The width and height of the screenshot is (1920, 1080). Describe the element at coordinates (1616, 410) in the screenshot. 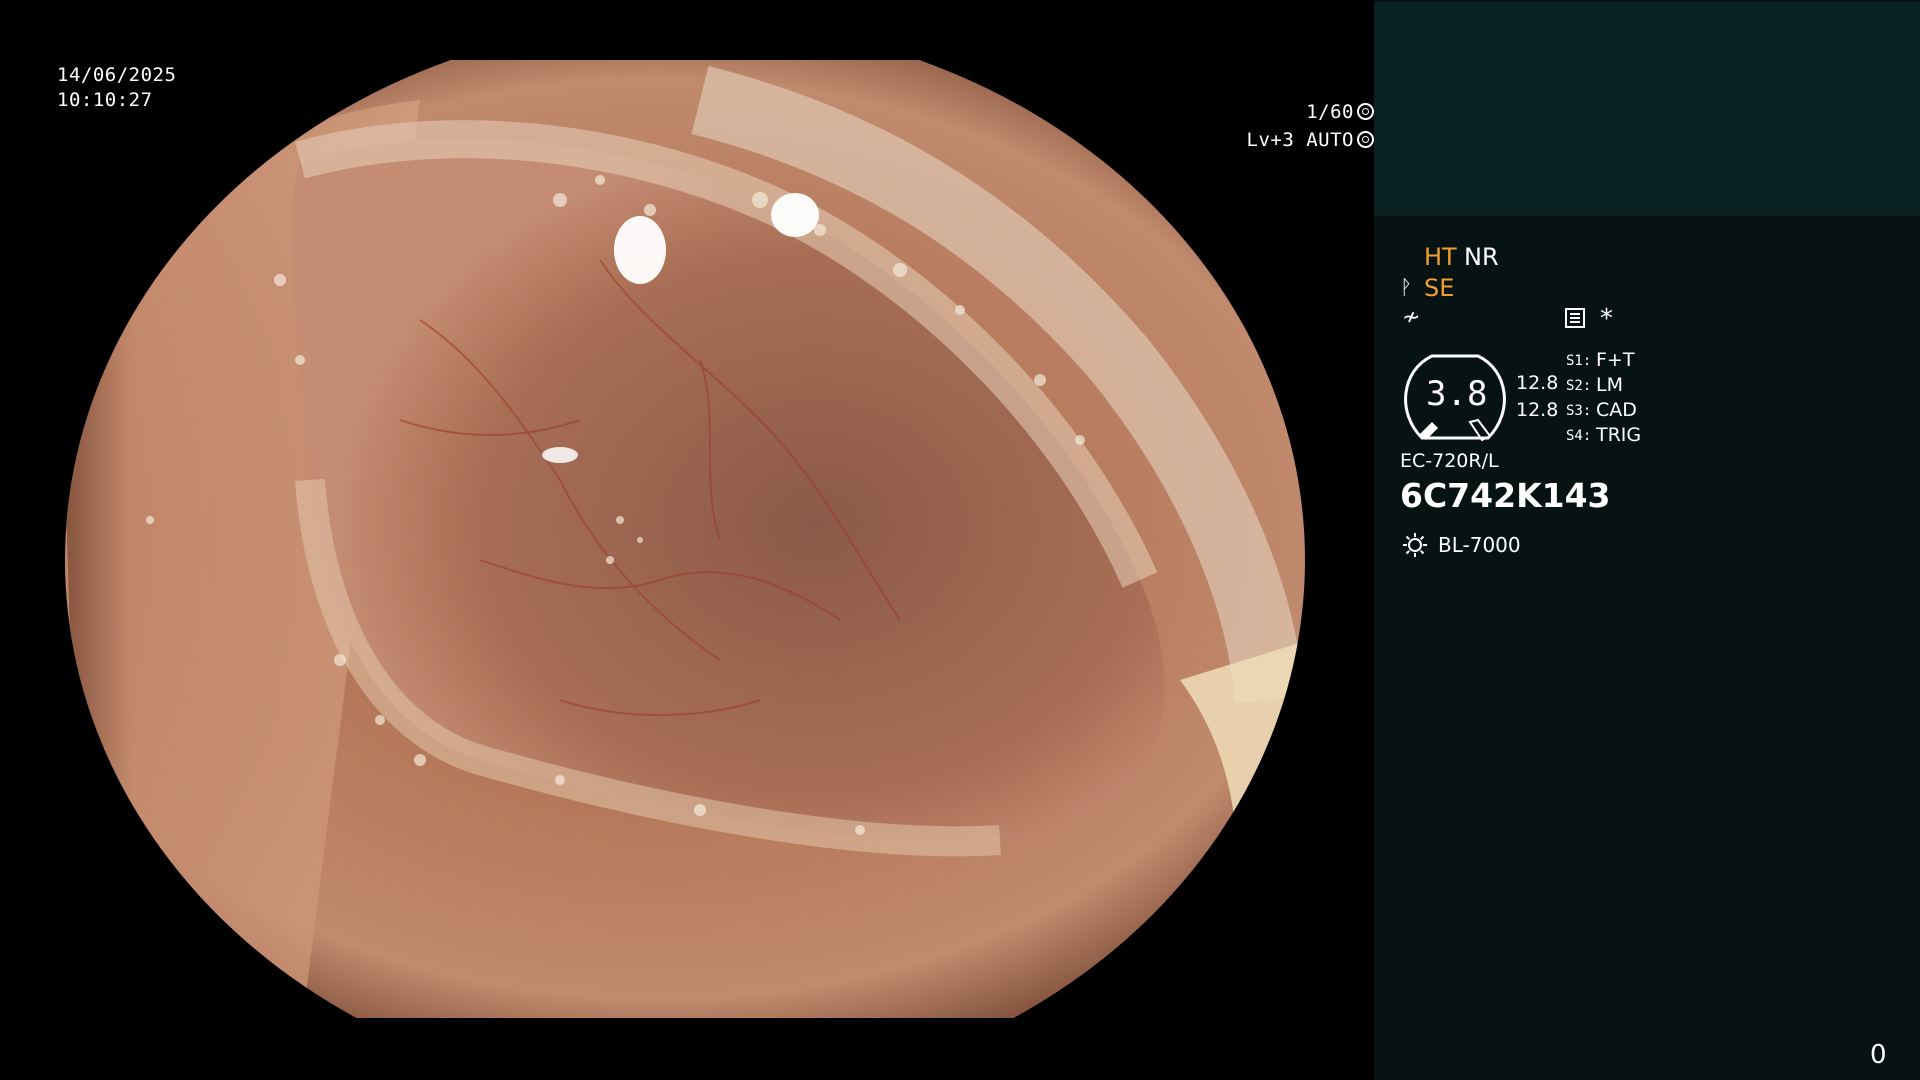

I see `switch-3-value: CAD` at that location.